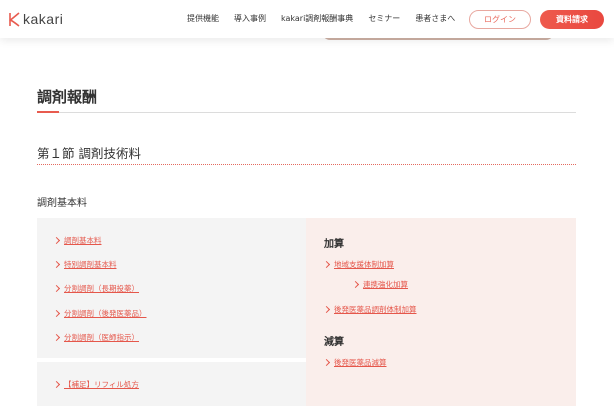 This screenshot has height=420, width=614. What do you see at coordinates (48, 112) in the screenshot?
I see `title-accent` at bounding box center [48, 112].